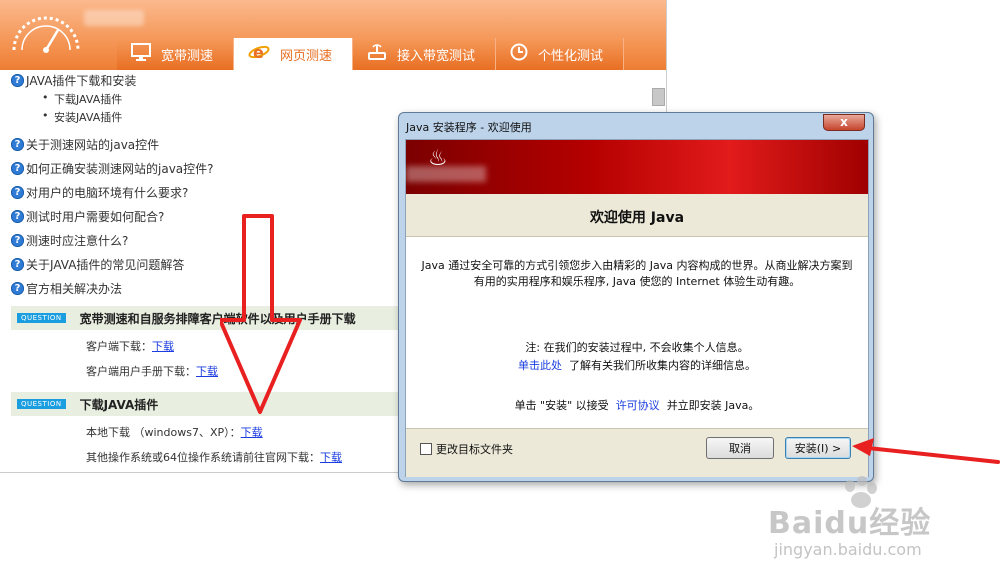 The height and width of the screenshot is (583, 1000). I want to click on banner-blurred-text, so click(446, 174).